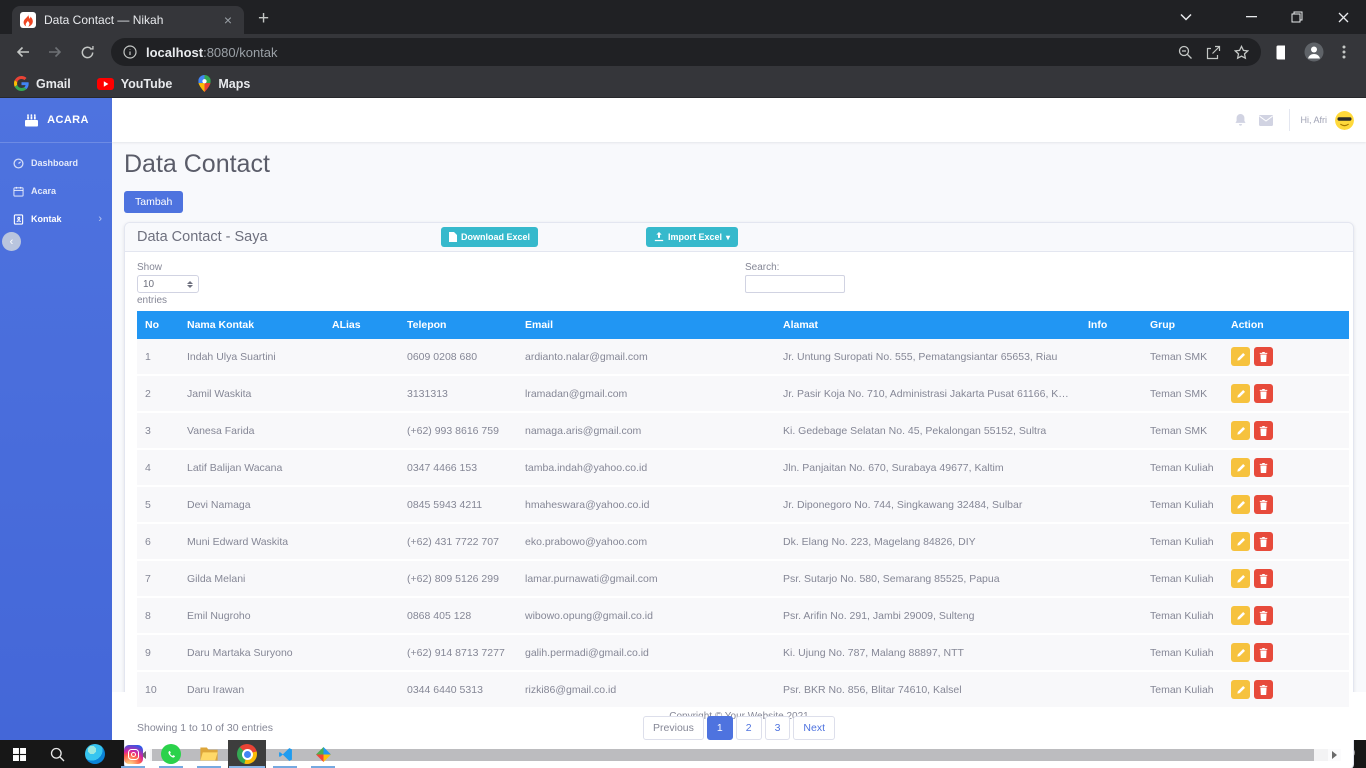 The image size is (1366, 768). I want to click on scroll-right-icon, so click(1334, 755).